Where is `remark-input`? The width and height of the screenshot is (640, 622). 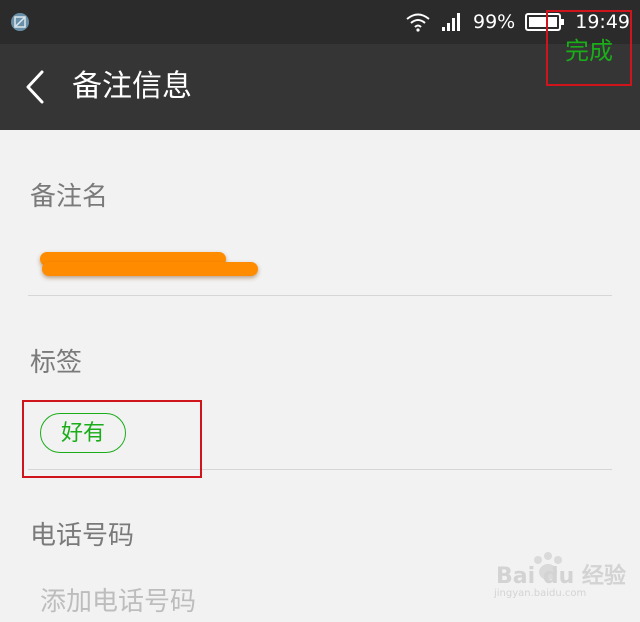 remark-input is located at coordinates (320, 267).